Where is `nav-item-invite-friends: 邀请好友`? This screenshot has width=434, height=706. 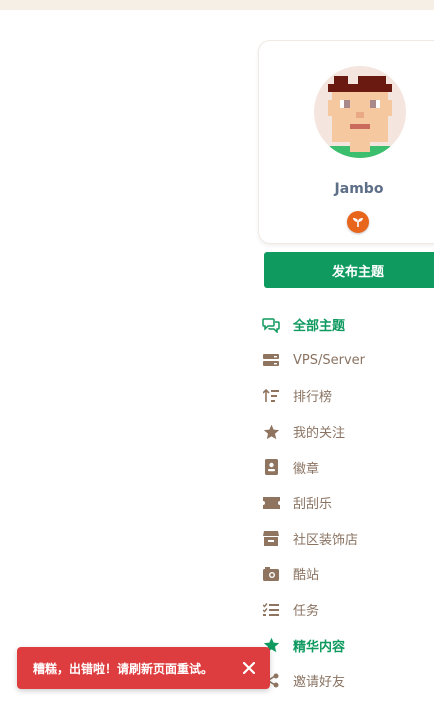 nav-item-invite-friends: 邀请好友 is located at coordinates (313, 681).